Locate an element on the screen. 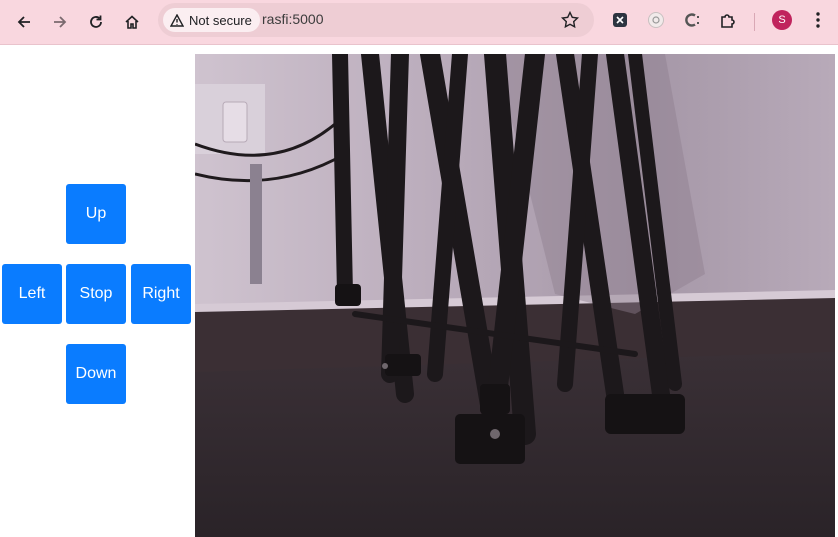 Image resolution: width=838 pixels, height=537 pixels. home-button is located at coordinates (132, 22).